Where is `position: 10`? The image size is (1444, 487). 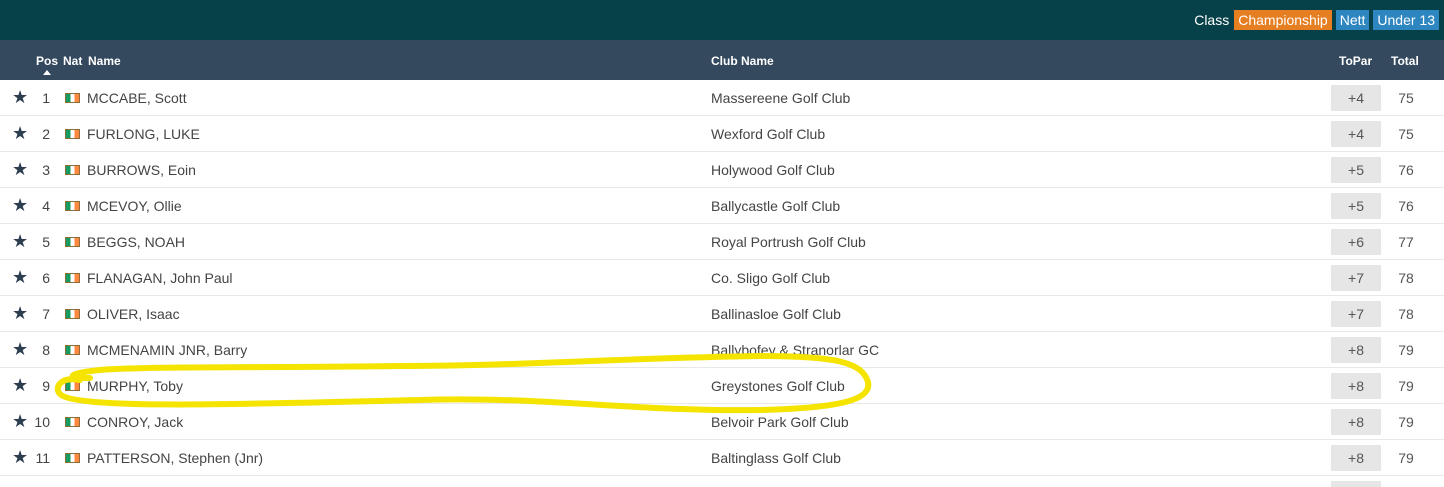 position: 10 is located at coordinates (42, 422).